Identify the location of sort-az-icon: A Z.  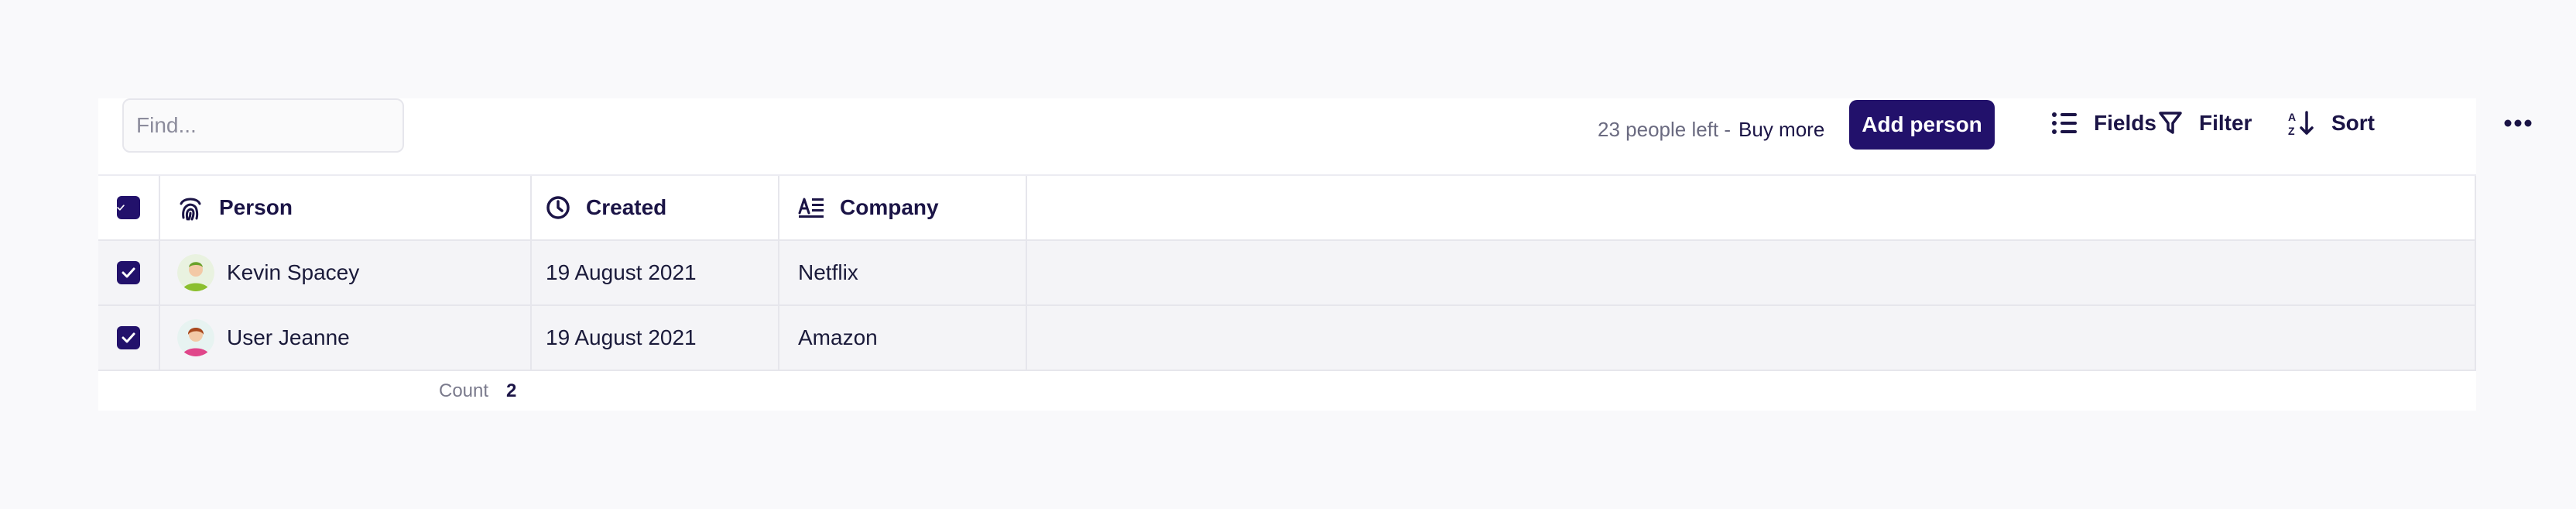
(2301, 123).